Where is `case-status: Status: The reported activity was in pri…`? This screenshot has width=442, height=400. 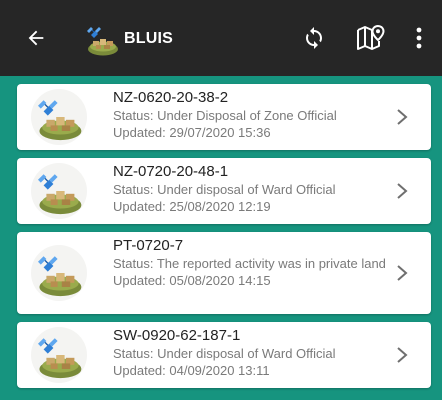
case-status: Status: The reported activity was in pri… is located at coordinates (249, 263).